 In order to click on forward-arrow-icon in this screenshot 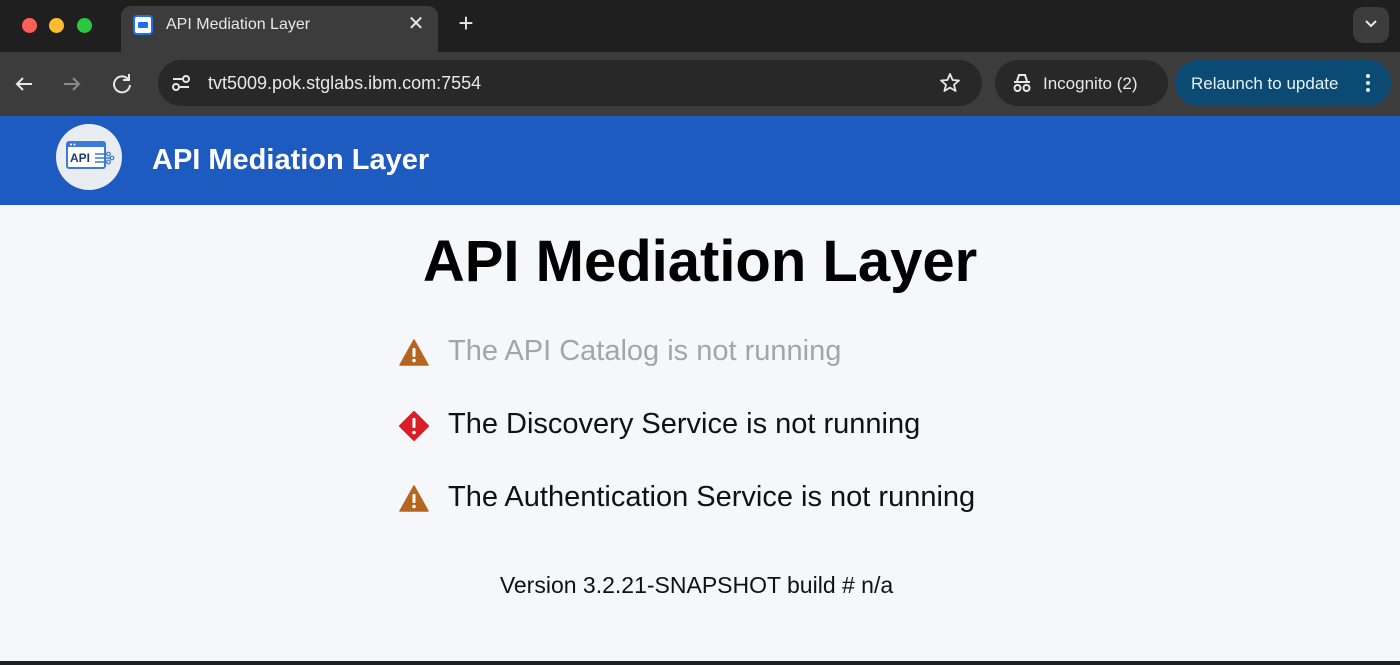, I will do `click(72, 84)`.